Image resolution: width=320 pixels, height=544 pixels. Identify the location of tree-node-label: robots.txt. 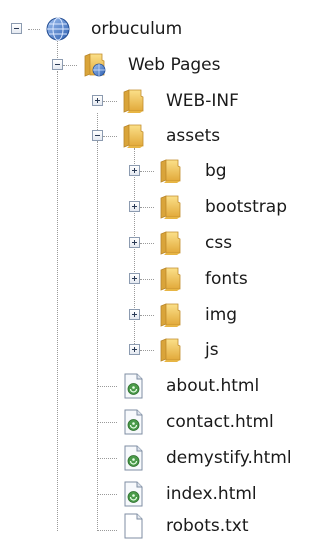
(207, 526).